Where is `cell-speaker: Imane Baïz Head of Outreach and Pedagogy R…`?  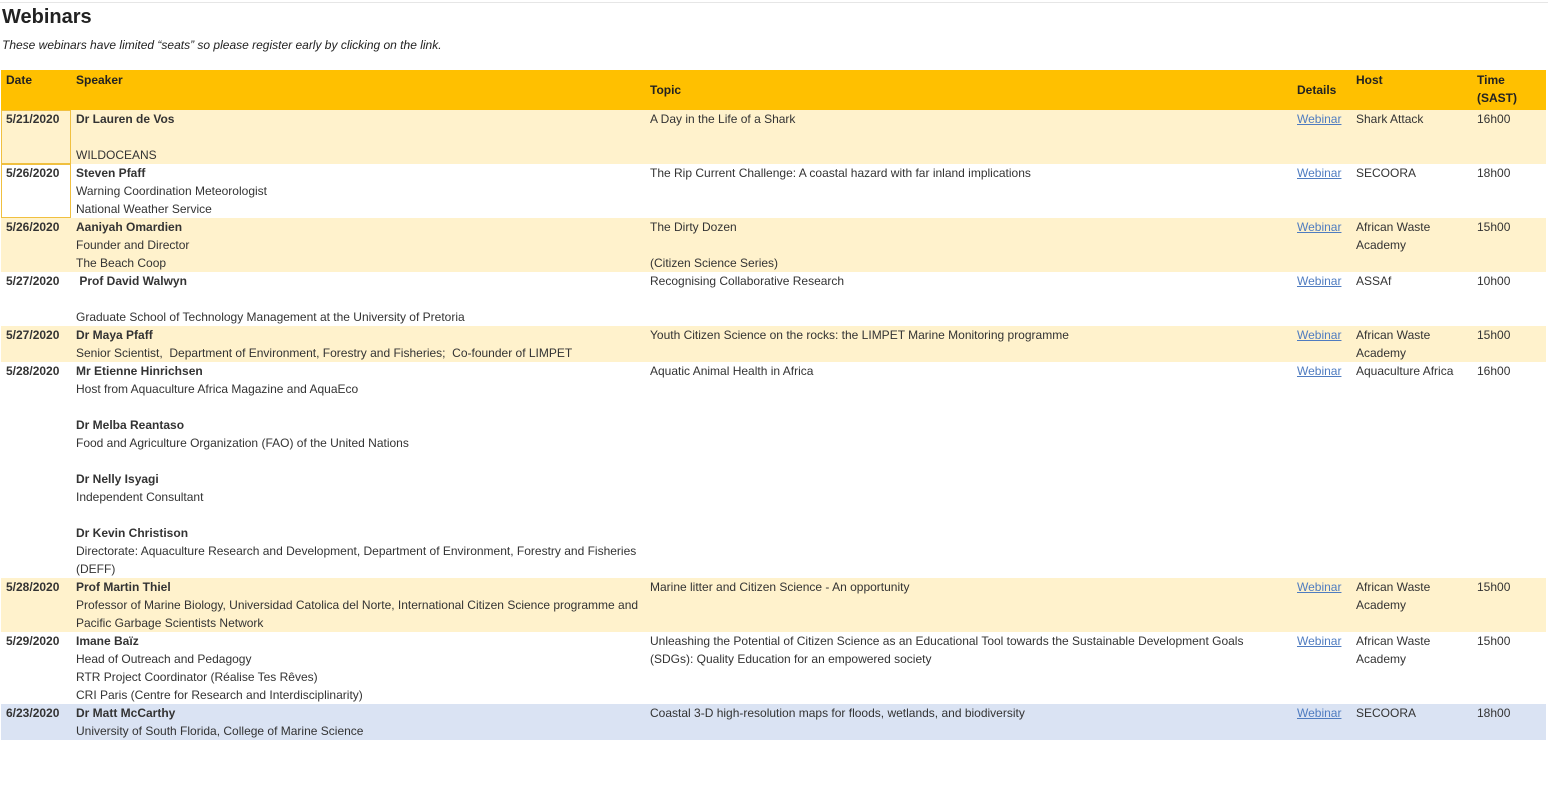
cell-speaker: Imane Baïz Head of Outreach and Pedagogy R… is located at coordinates (358, 668).